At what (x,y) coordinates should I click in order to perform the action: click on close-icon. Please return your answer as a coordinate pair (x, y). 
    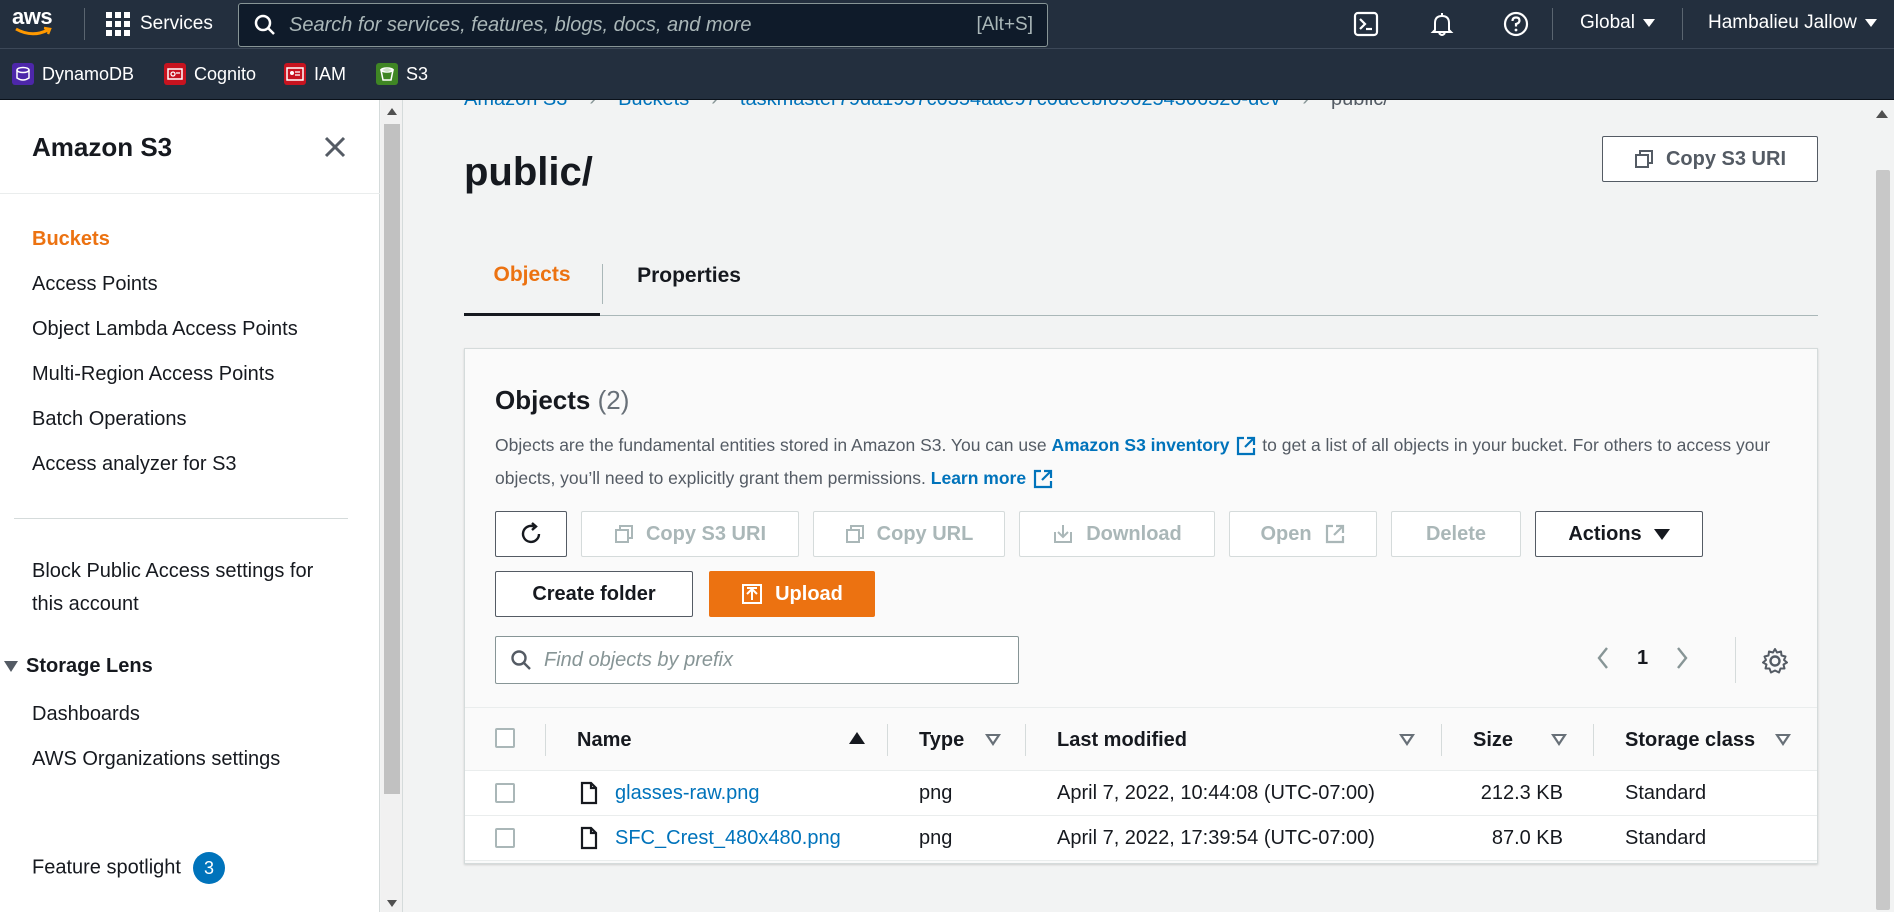
    Looking at the image, I should click on (335, 147).